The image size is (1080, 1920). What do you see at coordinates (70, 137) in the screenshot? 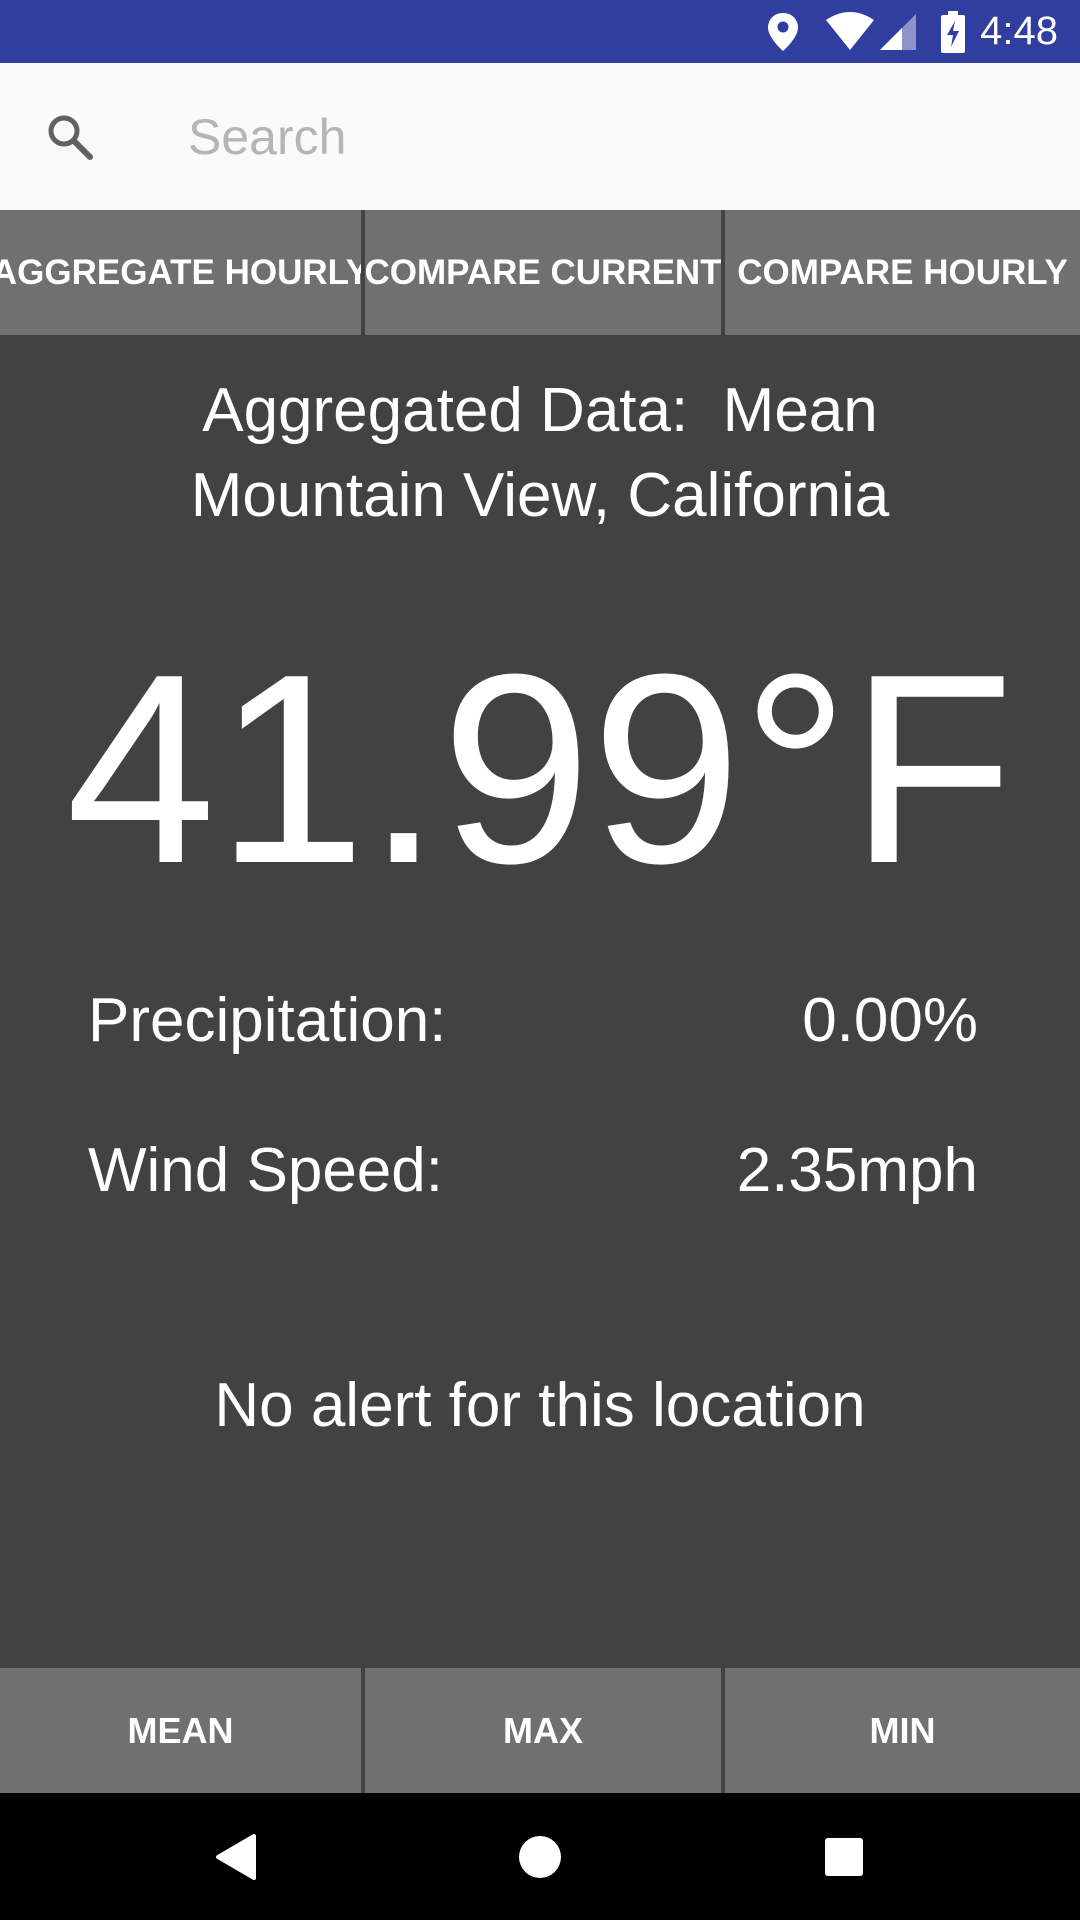
I see `search-icon` at bounding box center [70, 137].